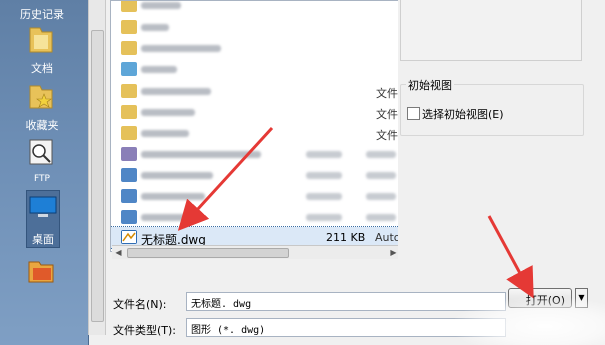 Image resolution: width=605 pixels, height=345 pixels. What do you see at coordinates (530, 321) in the screenshot?
I see `glow-overlay` at bounding box center [530, 321].